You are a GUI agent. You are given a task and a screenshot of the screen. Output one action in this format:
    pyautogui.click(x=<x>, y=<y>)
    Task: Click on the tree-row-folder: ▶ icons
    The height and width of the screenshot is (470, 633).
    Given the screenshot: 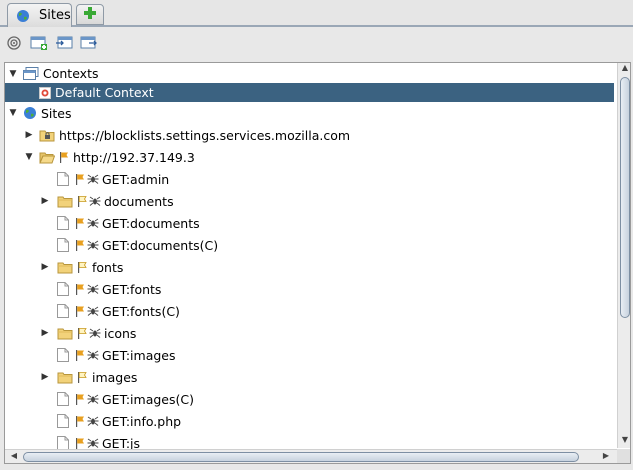 What is the action you would take?
    pyautogui.click(x=309, y=333)
    